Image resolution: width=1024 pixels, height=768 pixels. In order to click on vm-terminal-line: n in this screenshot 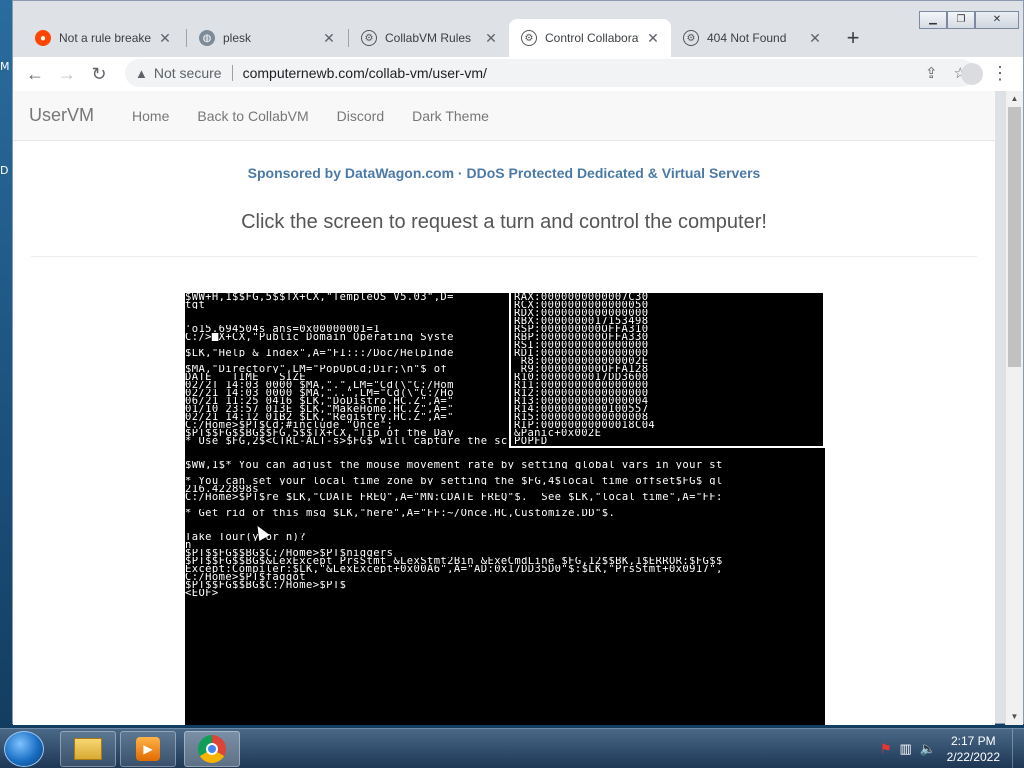, I will do `click(188, 545)`.